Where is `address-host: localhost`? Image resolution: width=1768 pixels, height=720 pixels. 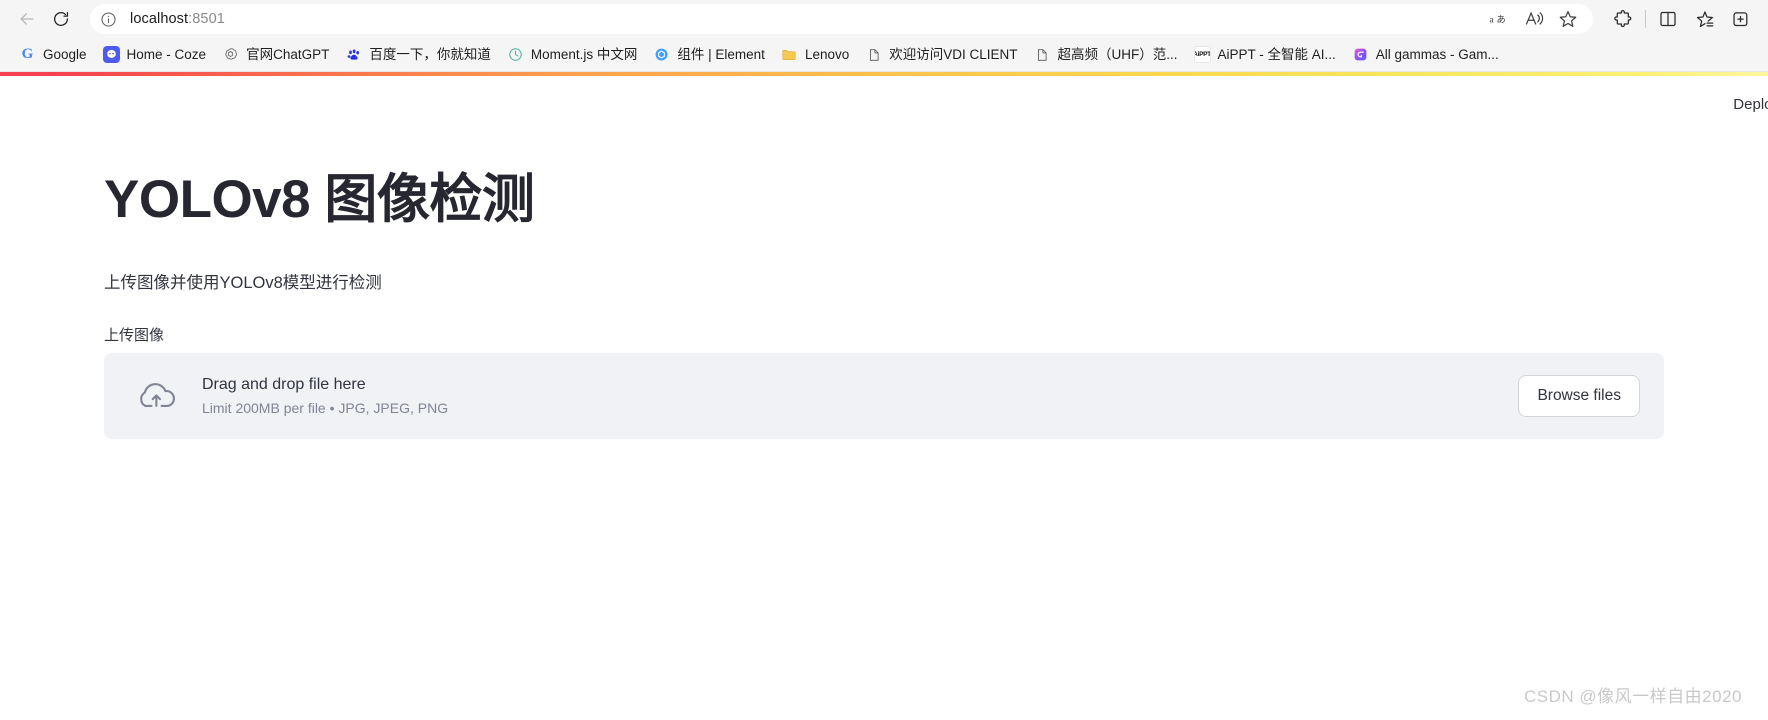
address-host: localhost is located at coordinates (159, 19).